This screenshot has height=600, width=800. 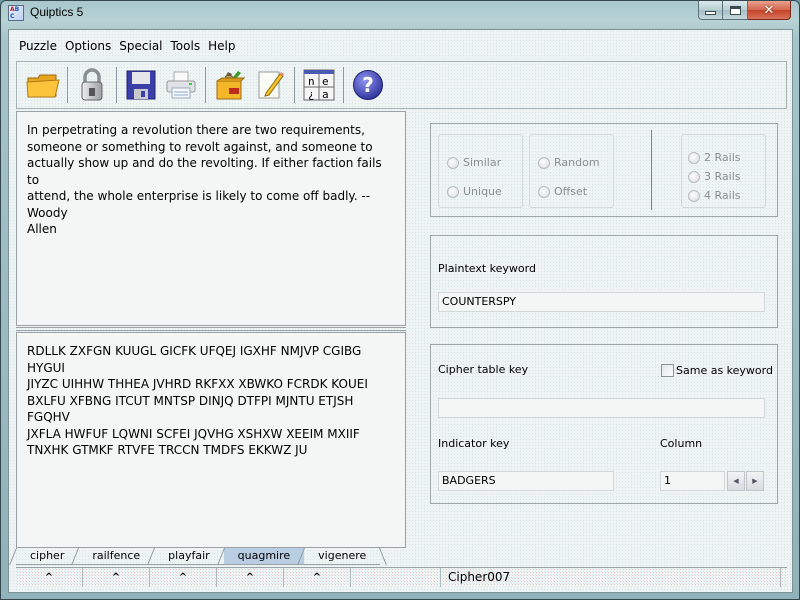 I want to click on plaintext-keyword-input: COUNTERSPY, so click(x=601, y=302).